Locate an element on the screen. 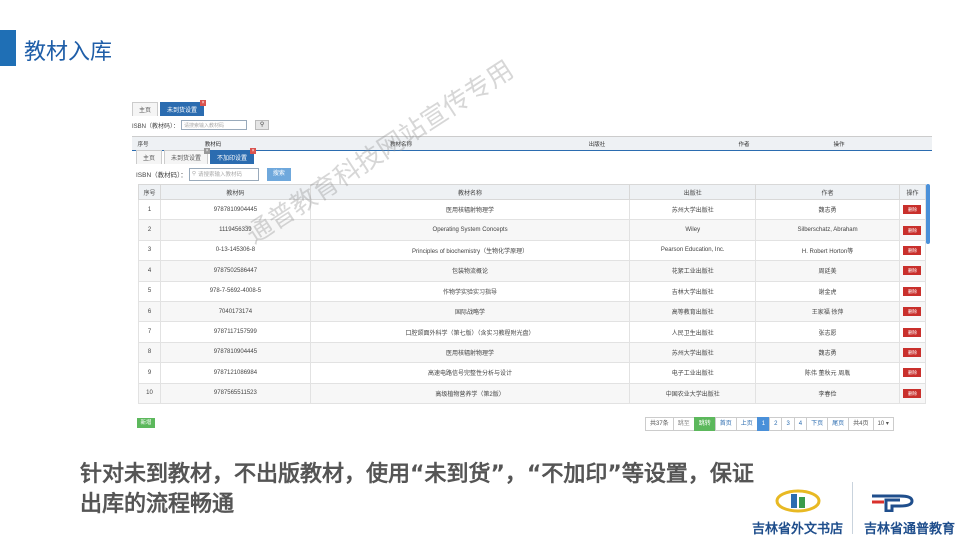 This screenshot has height=540, width=960. chevron-down-icon: ▾ is located at coordinates (887, 424).